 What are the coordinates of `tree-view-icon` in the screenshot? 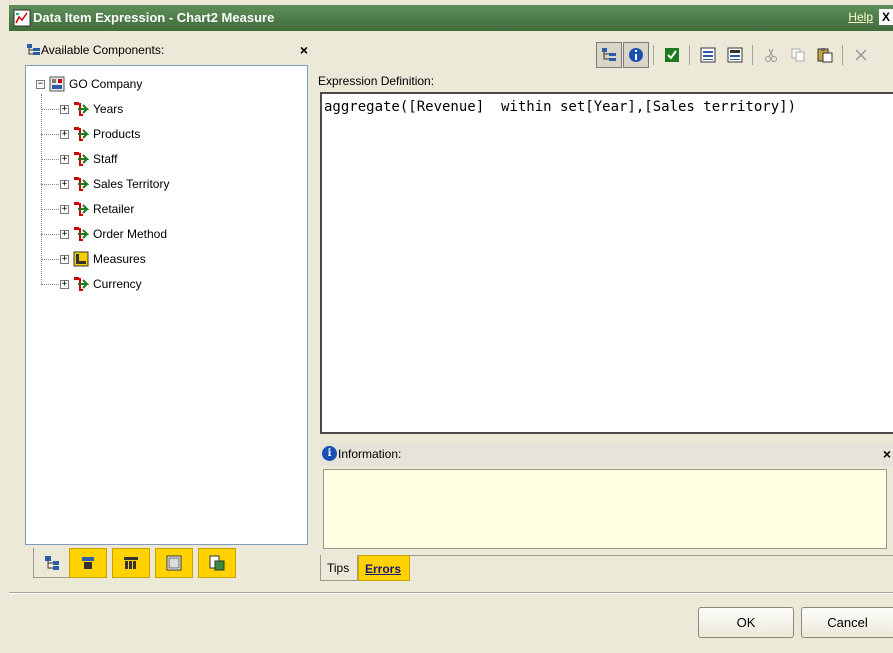 It's located at (609, 54).